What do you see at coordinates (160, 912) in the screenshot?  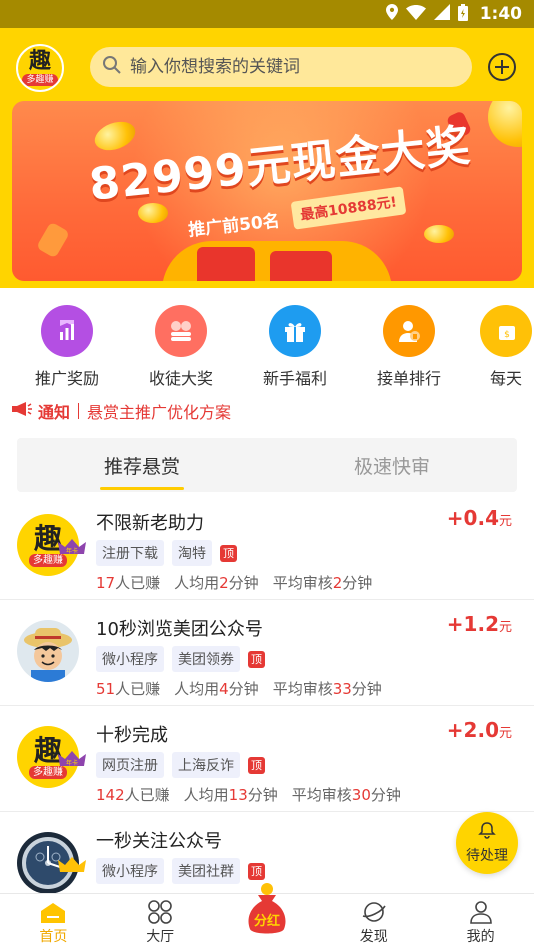 I see `grid-circles-icon` at bounding box center [160, 912].